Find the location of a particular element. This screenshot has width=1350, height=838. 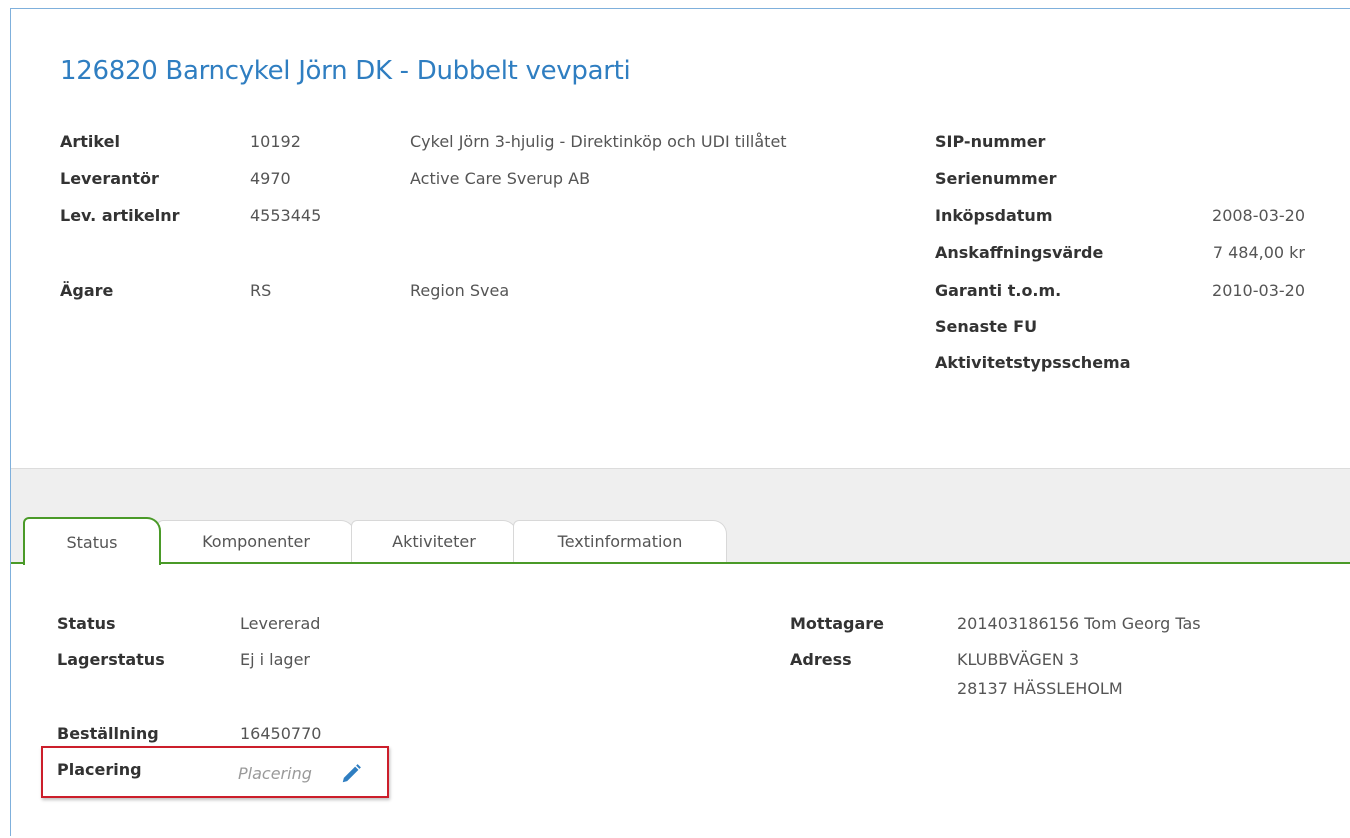

leverantor-code: 4970 is located at coordinates (270, 178).